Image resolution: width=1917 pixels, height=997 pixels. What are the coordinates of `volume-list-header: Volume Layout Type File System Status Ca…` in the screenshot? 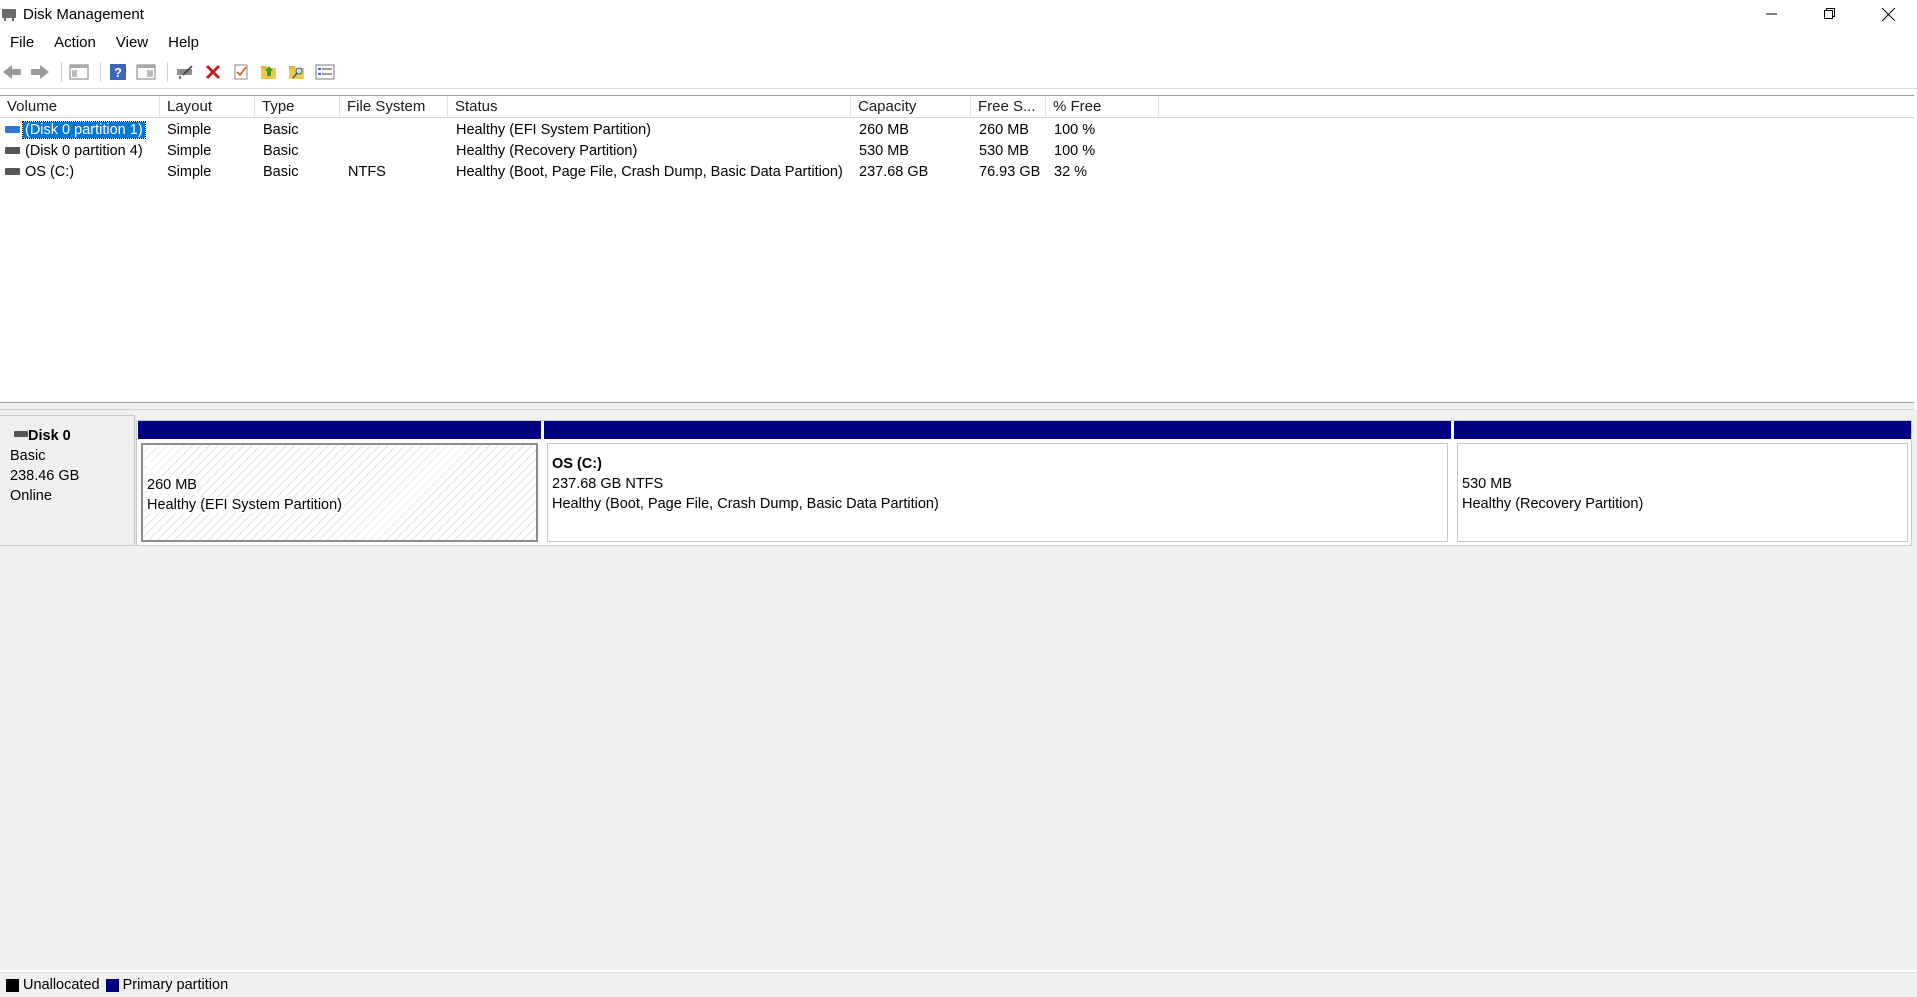 It's located at (957, 107).